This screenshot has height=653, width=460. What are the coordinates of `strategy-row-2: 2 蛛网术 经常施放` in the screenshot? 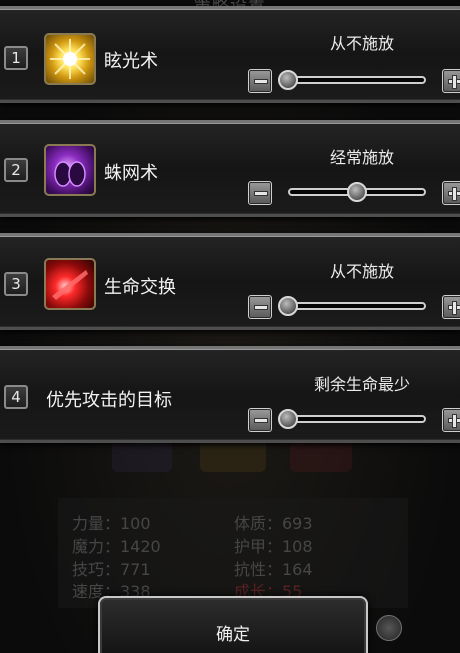 It's located at (230, 168).